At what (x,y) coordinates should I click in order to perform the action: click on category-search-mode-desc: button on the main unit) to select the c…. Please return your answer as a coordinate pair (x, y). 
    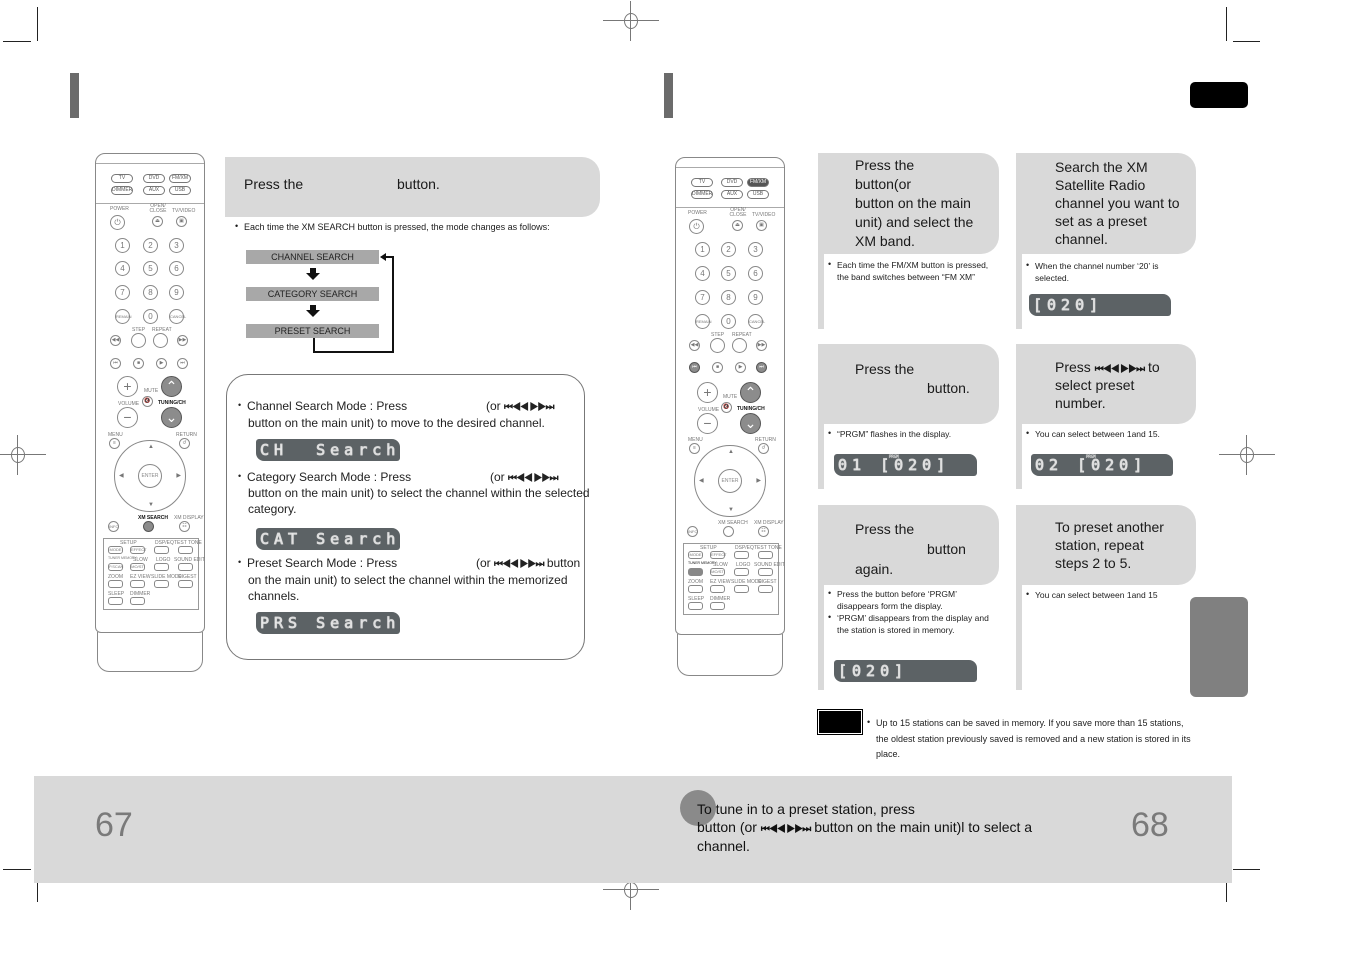
    Looking at the image, I should click on (419, 493).